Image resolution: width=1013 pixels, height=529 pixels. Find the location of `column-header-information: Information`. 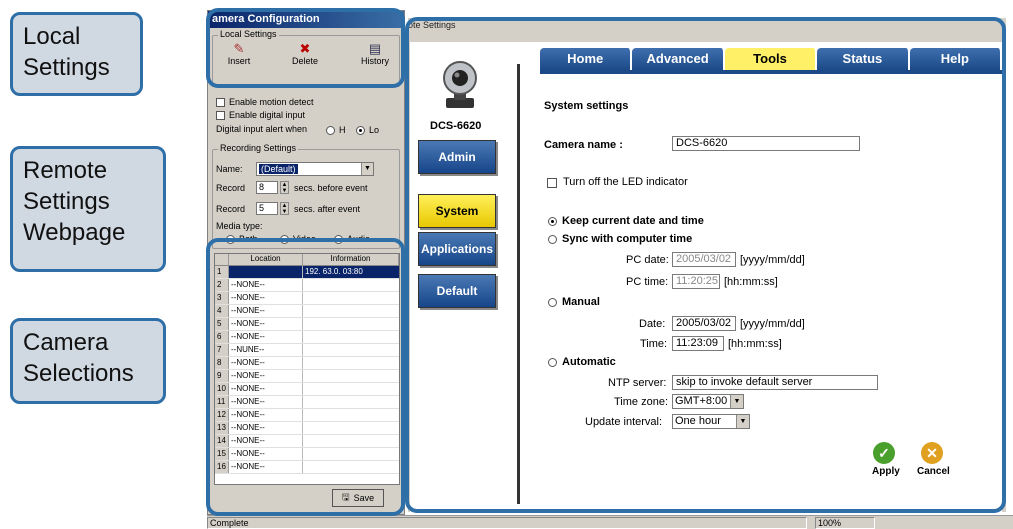

column-header-information: Information is located at coordinates (351, 259).